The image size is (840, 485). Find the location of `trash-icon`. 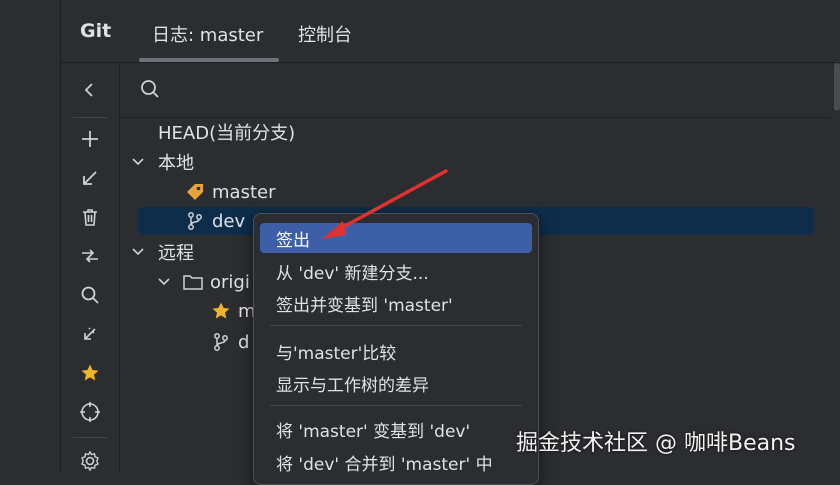

trash-icon is located at coordinates (90, 217).